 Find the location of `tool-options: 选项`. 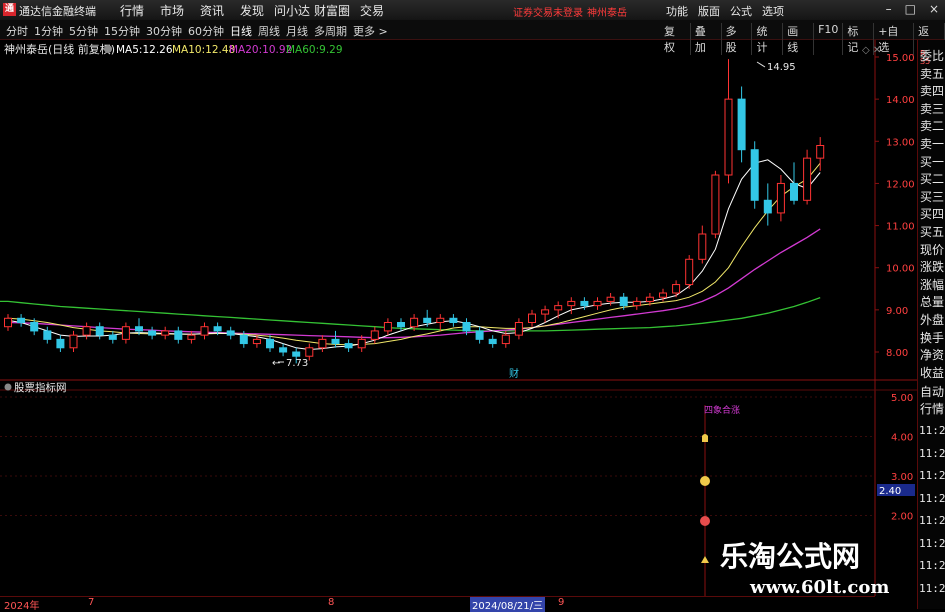

tool-options: 选项 is located at coordinates (773, 11).